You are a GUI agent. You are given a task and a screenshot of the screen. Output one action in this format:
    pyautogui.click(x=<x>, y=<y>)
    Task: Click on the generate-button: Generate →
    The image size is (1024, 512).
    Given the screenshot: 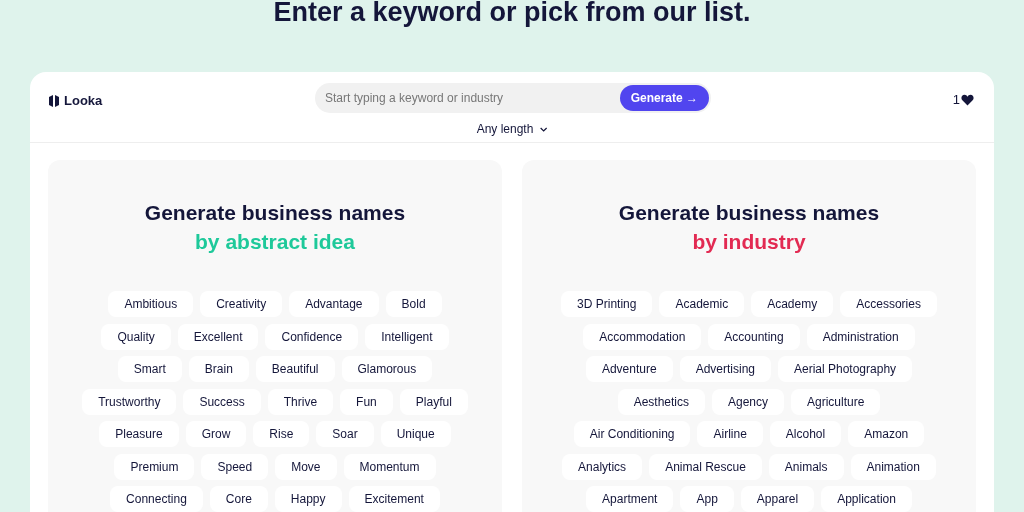 What is the action you would take?
    pyautogui.click(x=664, y=98)
    